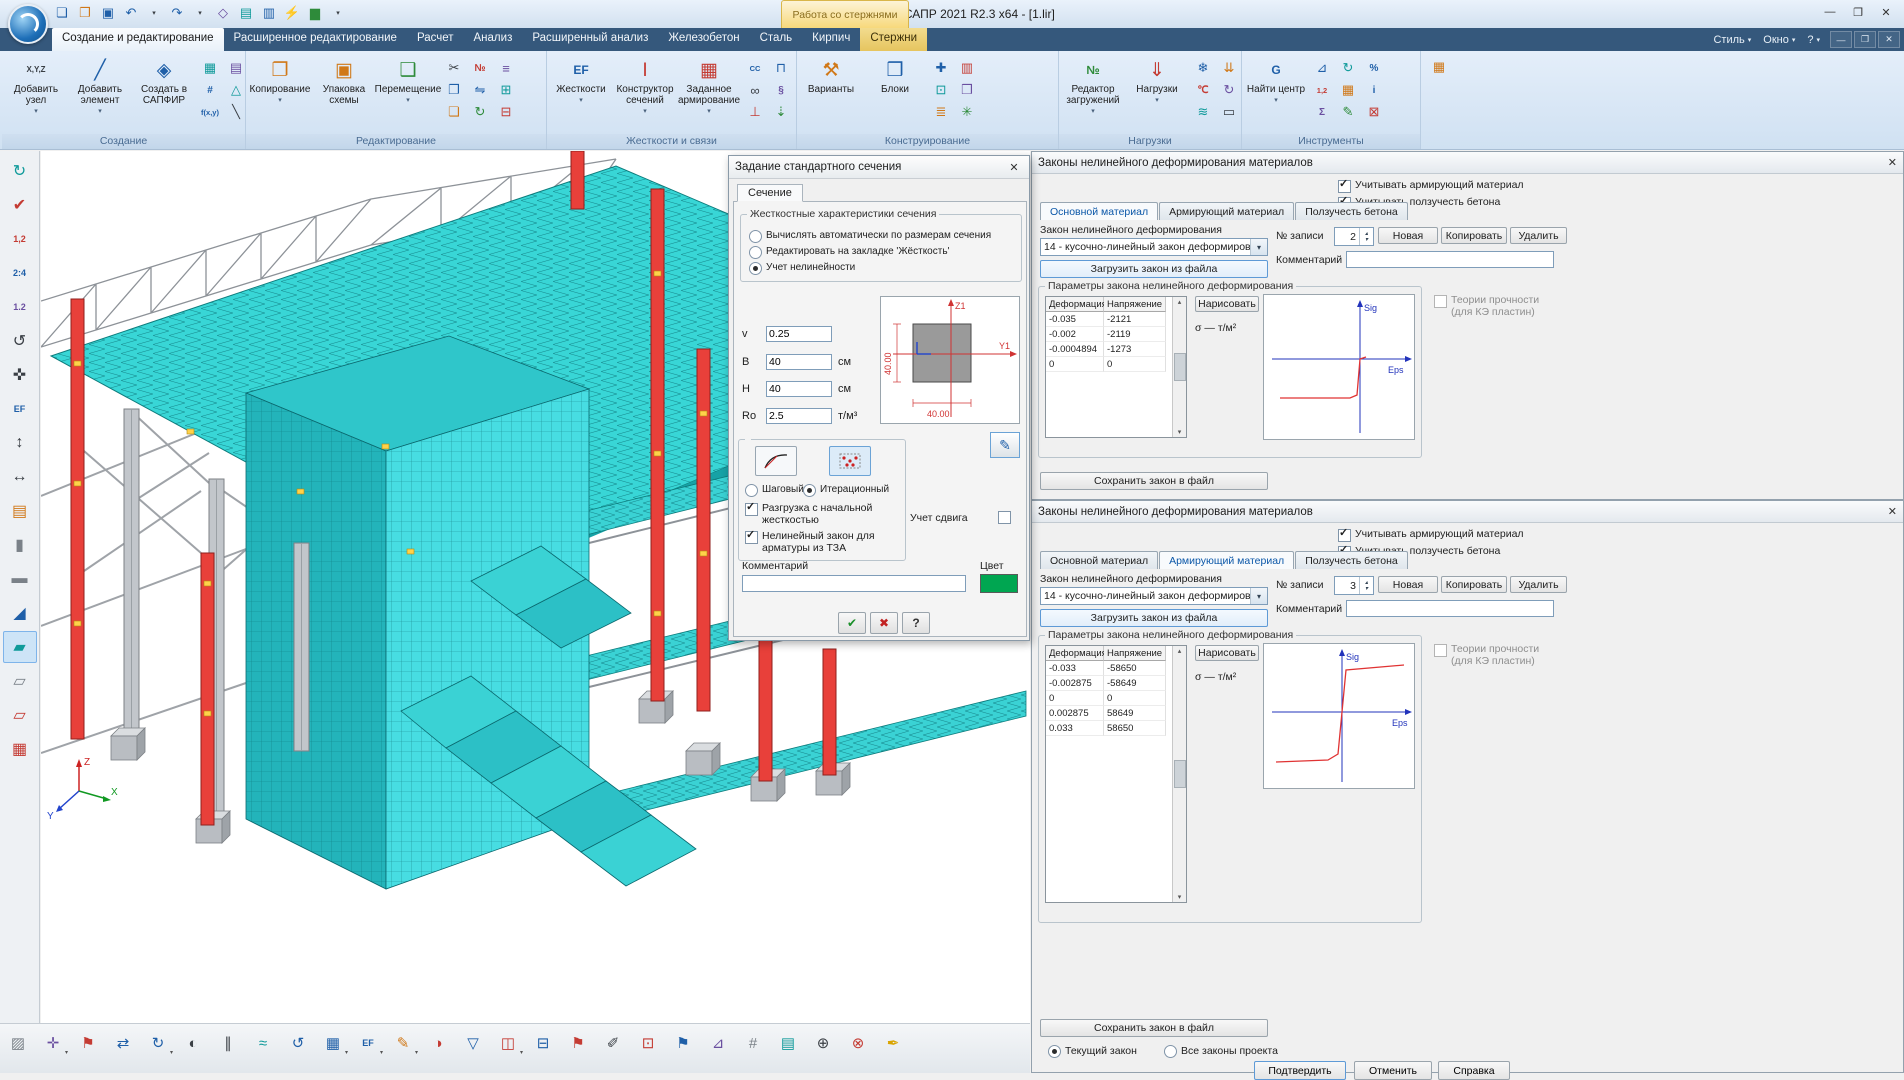  Describe the element at coordinates (755, 112) in the screenshot. I see `ties-icon: ⊥` at that location.